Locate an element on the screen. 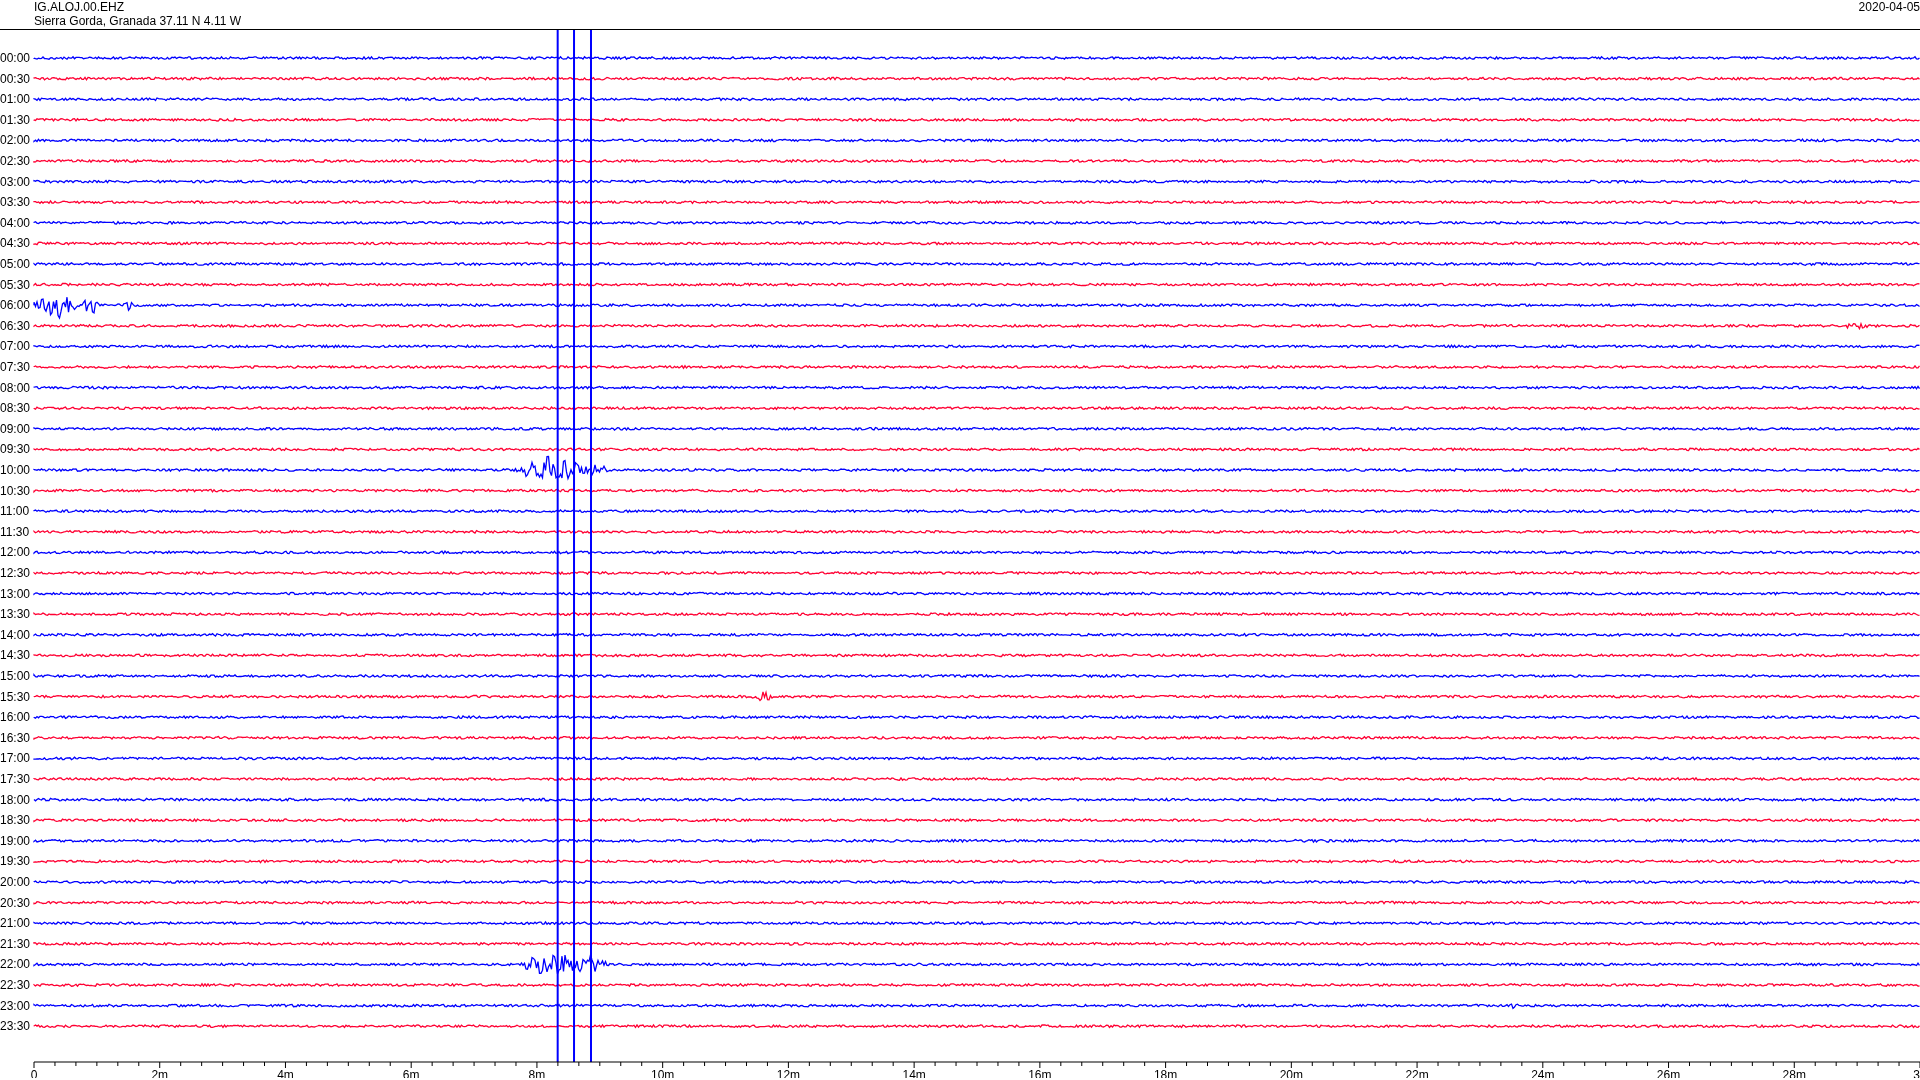 This screenshot has height=1080, width=1920. time-label: 10:00 is located at coordinates (15, 470).